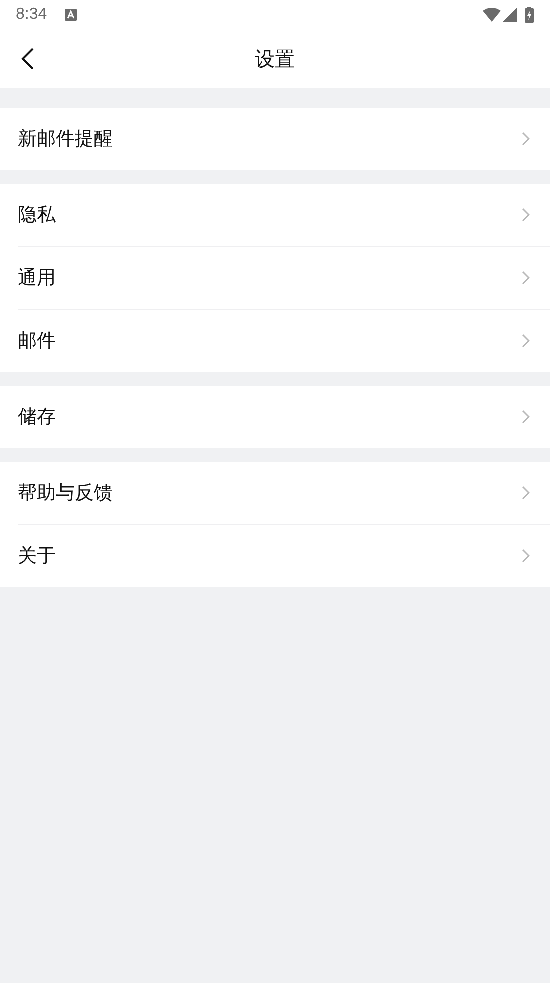  Describe the element at coordinates (284, 277) in the screenshot. I see `settings-item: 通用` at that location.